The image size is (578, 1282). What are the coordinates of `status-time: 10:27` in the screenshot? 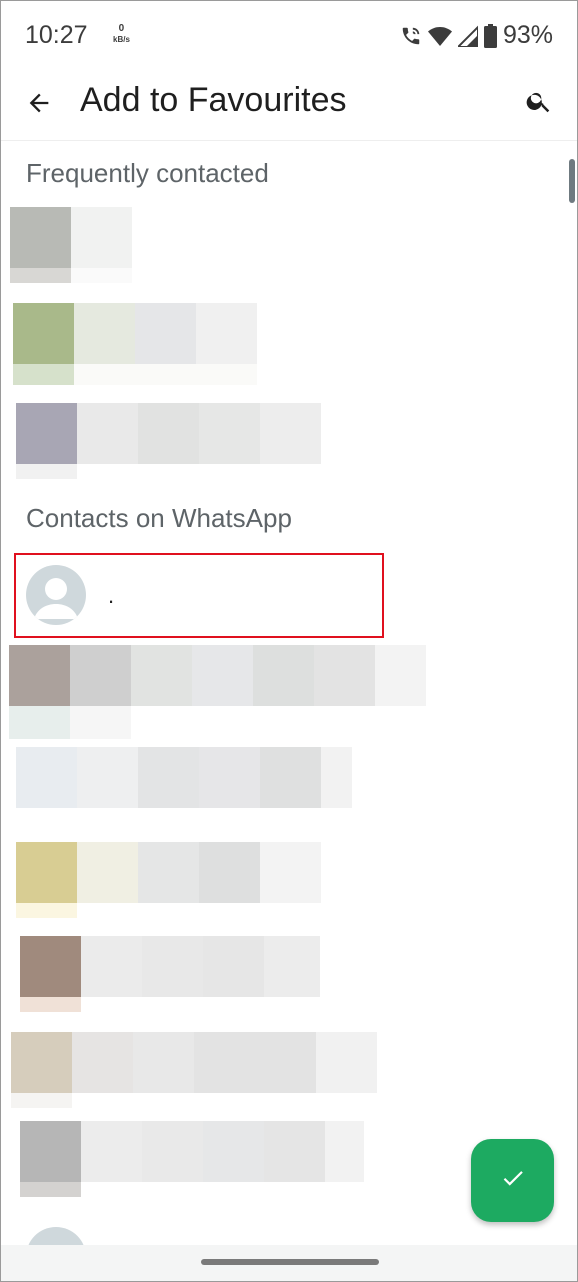 It's located at (56, 35).